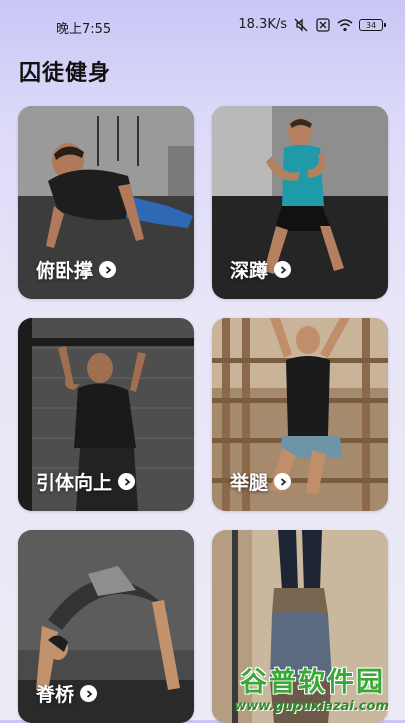 The width and height of the screenshot is (405, 723). What do you see at coordinates (311, 706) in the screenshot?
I see `watermark-url: www.gupuxiazai.com` at bounding box center [311, 706].